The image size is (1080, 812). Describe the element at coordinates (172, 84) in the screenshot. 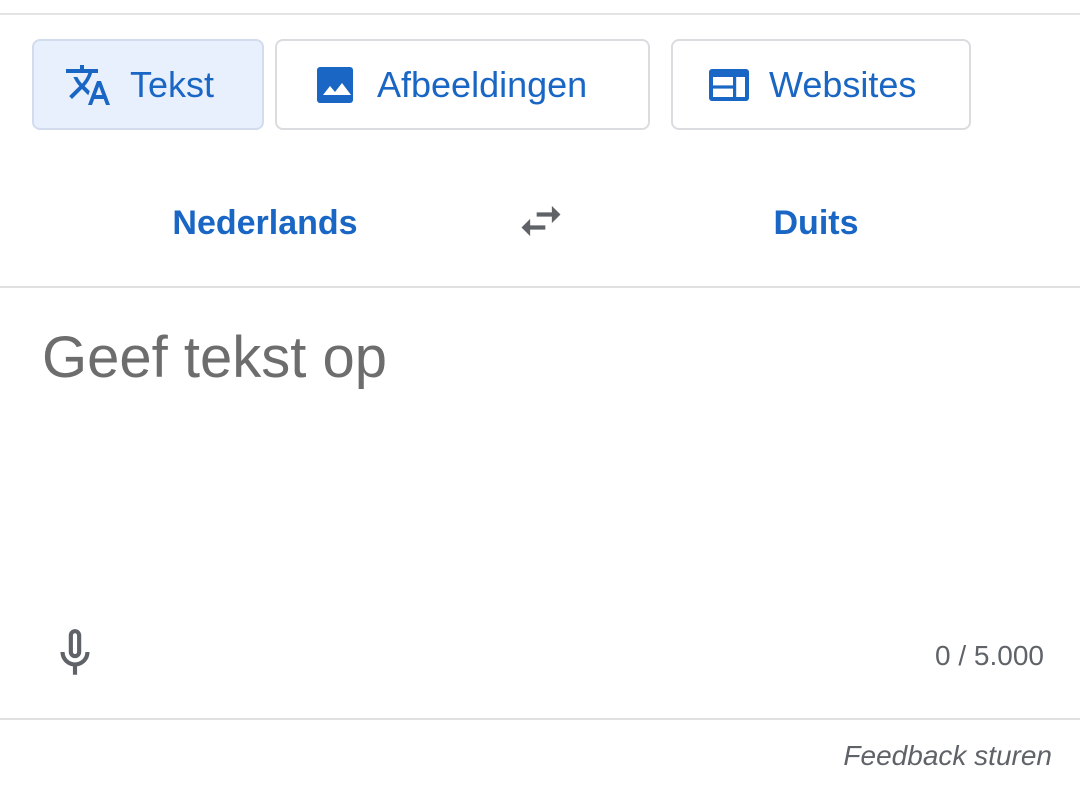

I see `tab-text-label: Tekst` at that location.